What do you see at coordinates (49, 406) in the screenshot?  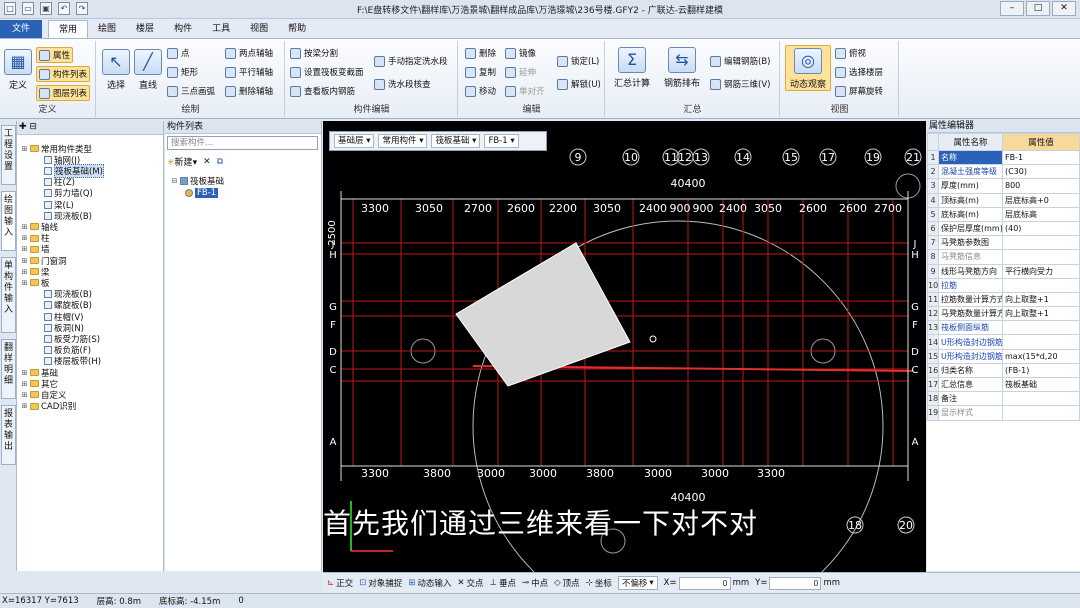 I see `tree-item: ⊞ CAD识别` at bounding box center [49, 406].